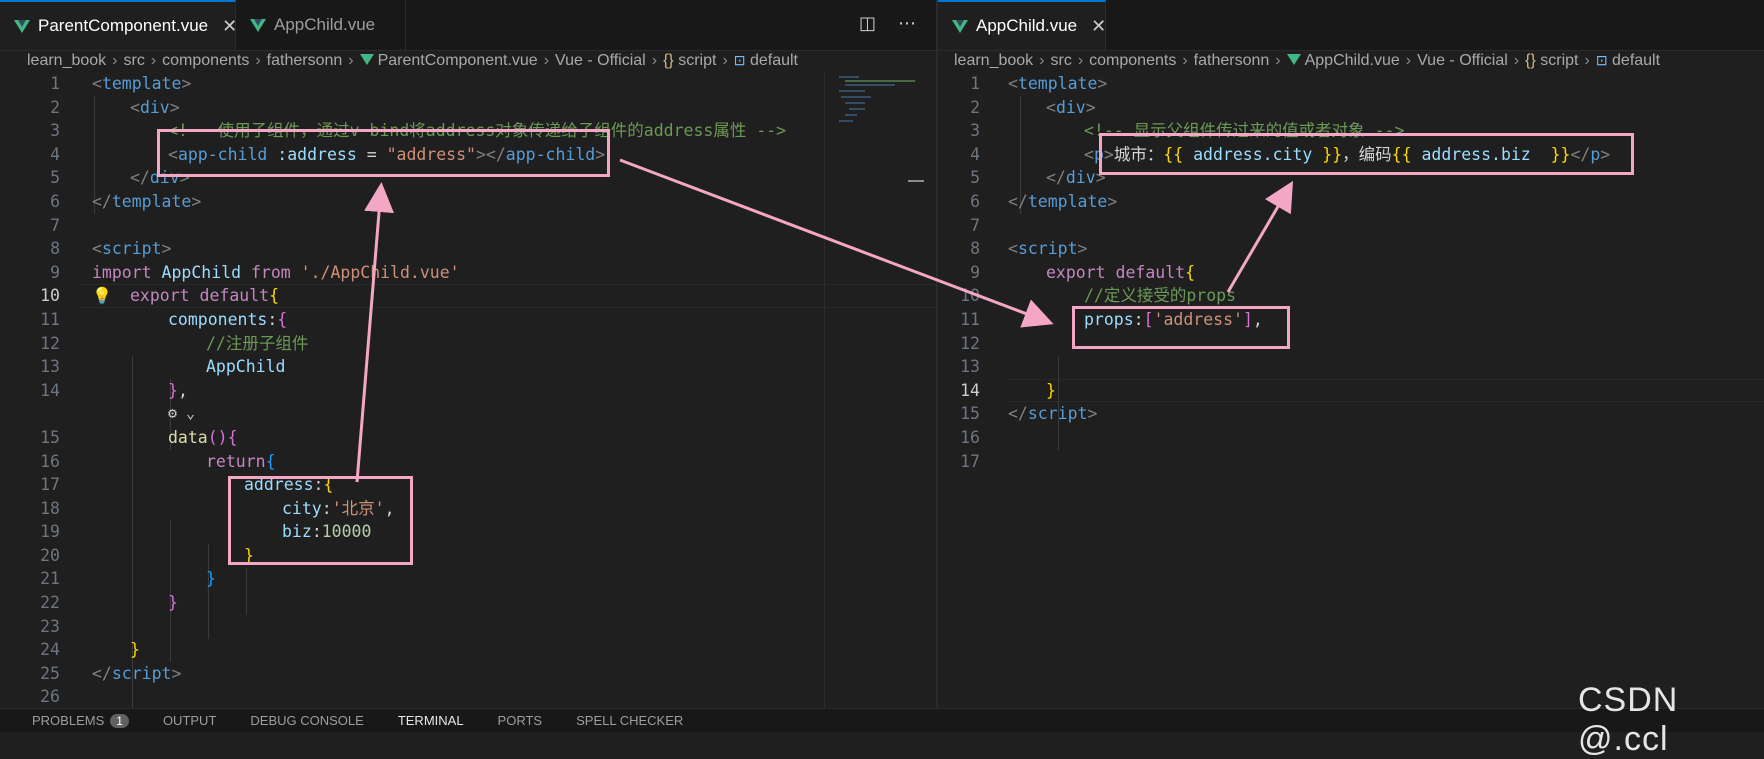 The image size is (1764, 759). I want to click on tab-appchild: AppChild.vue, so click(321, 25).